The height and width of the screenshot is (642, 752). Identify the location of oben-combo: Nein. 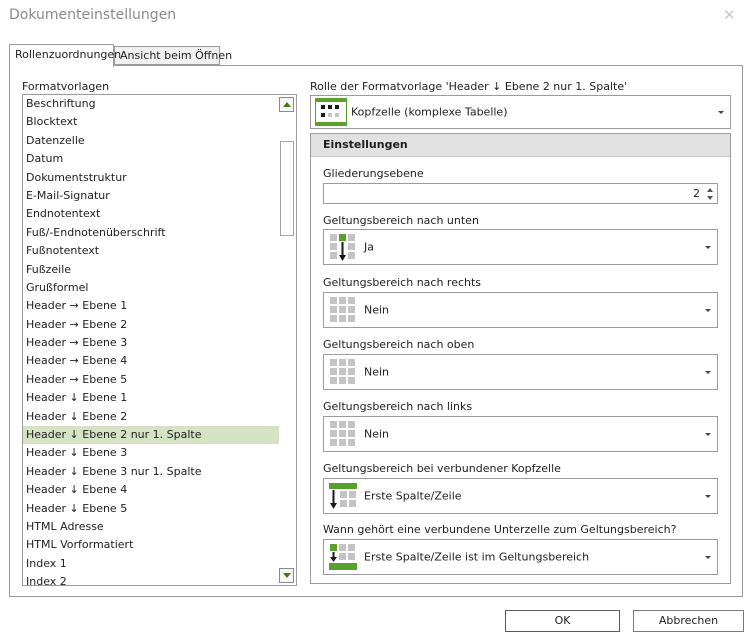
(520, 372).